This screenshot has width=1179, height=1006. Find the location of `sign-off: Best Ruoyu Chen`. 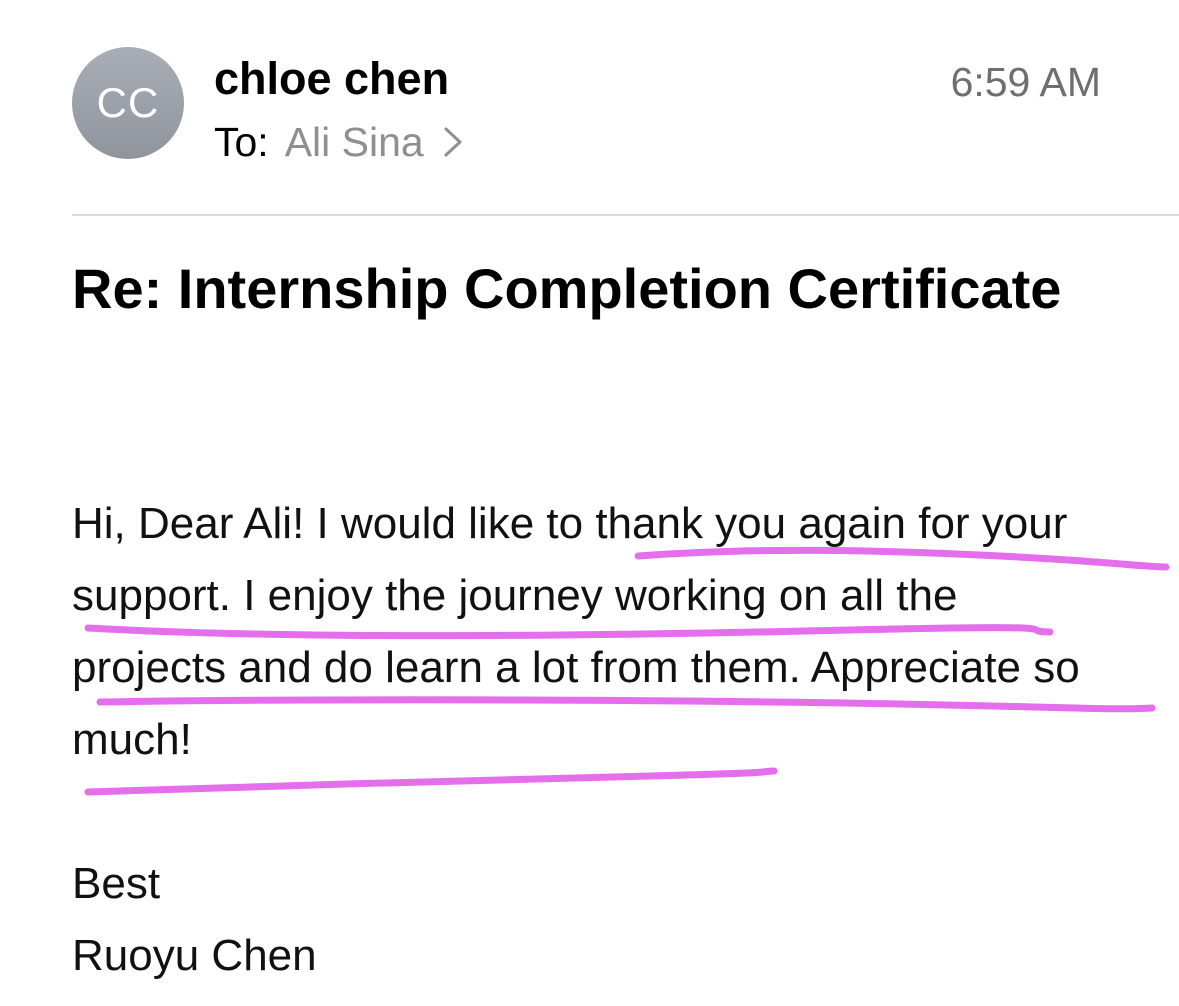

sign-off: Best Ruoyu Chen is located at coordinates (194, 920).